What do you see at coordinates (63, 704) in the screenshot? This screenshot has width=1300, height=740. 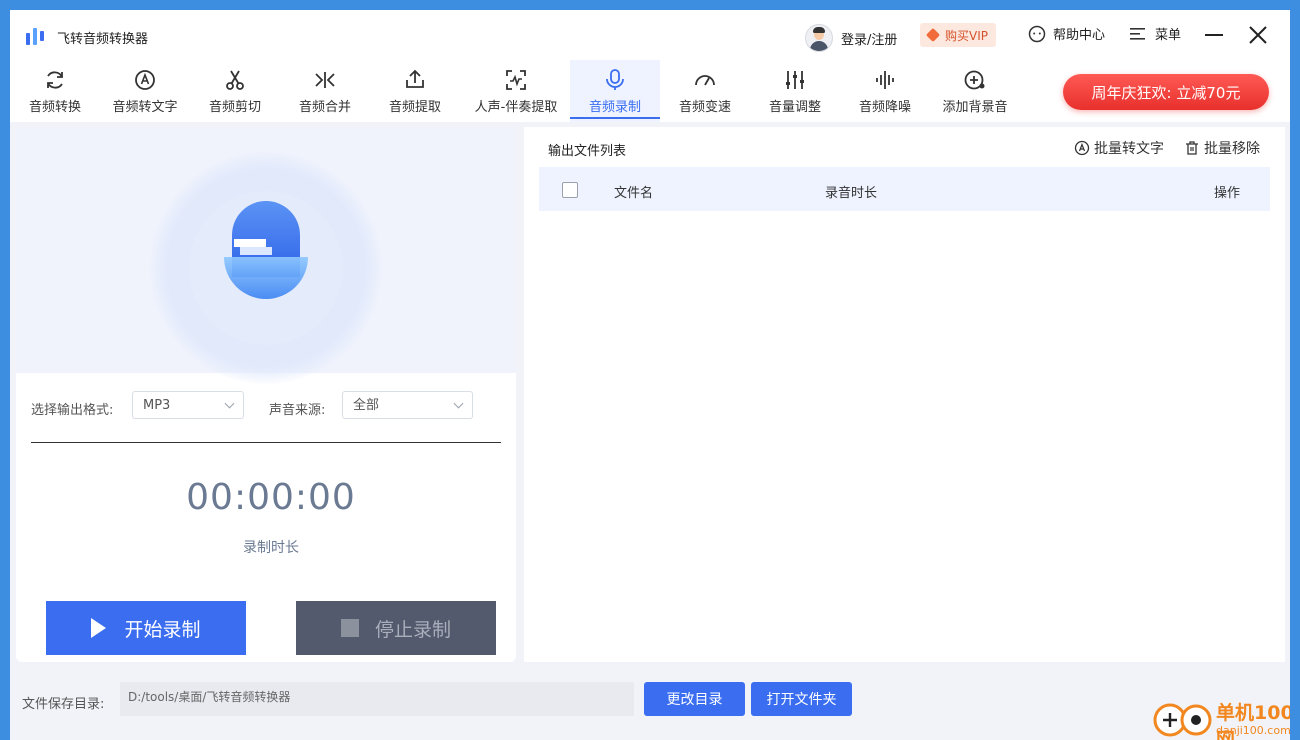 I see `save-dir-label: 文件保存目录:` at bounding box center [63, 704].